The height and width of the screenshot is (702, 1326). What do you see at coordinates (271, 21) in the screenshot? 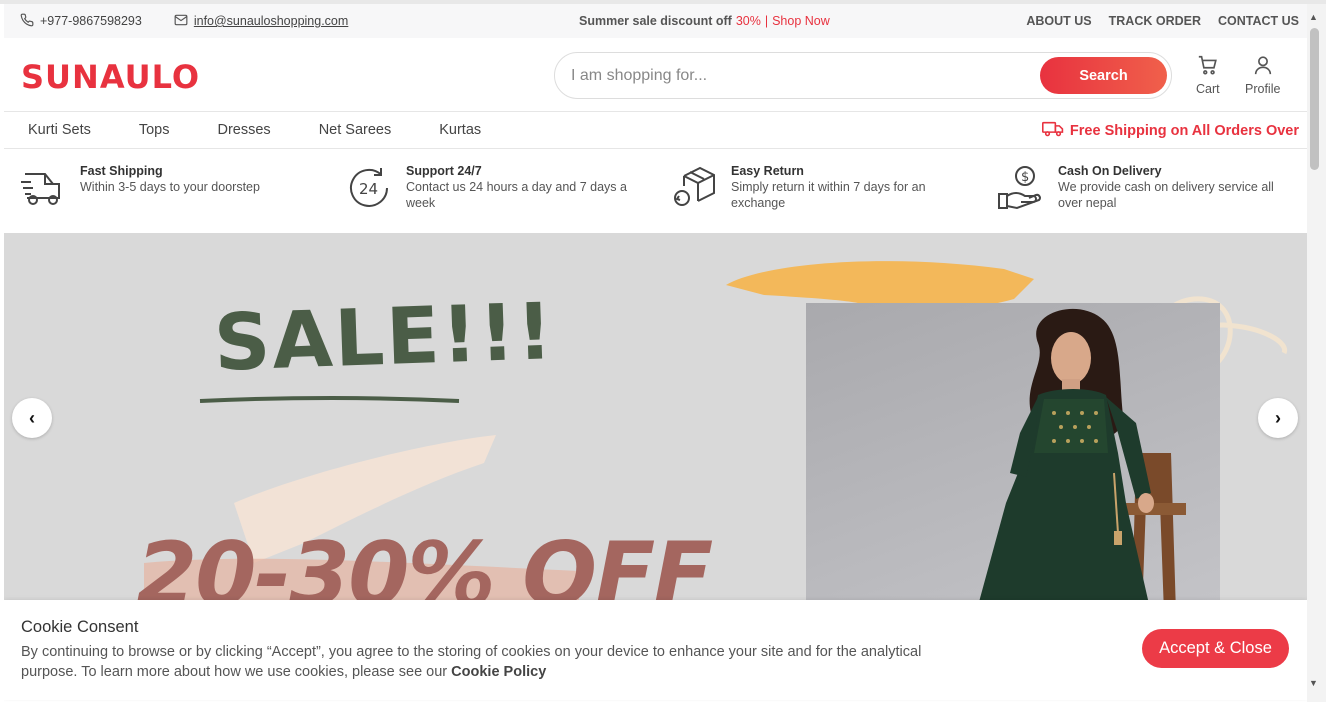
I see `email-link: info@sunauloshopping.com` at bounding box center [271, 21].